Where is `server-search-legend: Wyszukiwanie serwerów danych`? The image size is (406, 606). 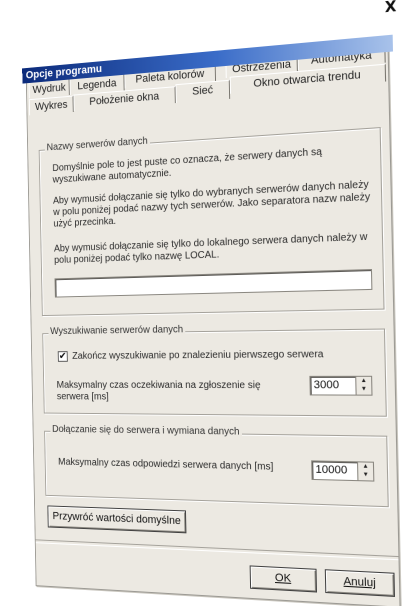
server-search-legend: Wyszukiwanie serwerów danych is located at coordinates (116, 330).